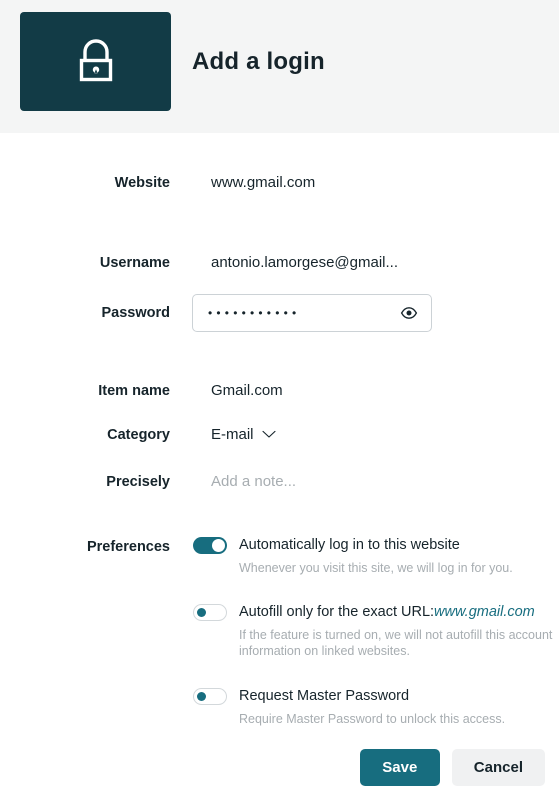  Describe the element at coordinates (399, 767) in the screenshot. I see `save-button: Save` at that location.